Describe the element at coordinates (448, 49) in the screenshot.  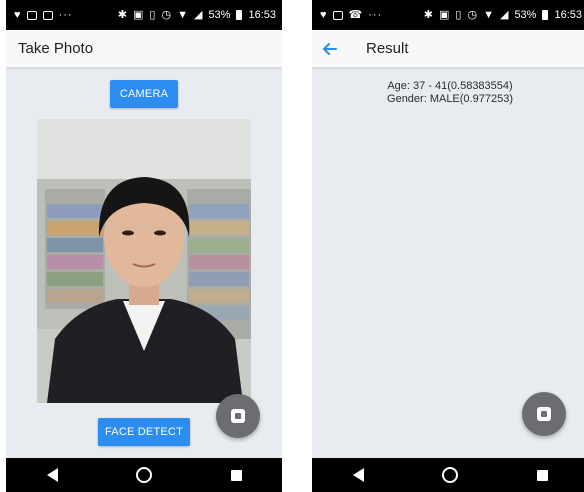
I see `app-bar: Result` at that location.